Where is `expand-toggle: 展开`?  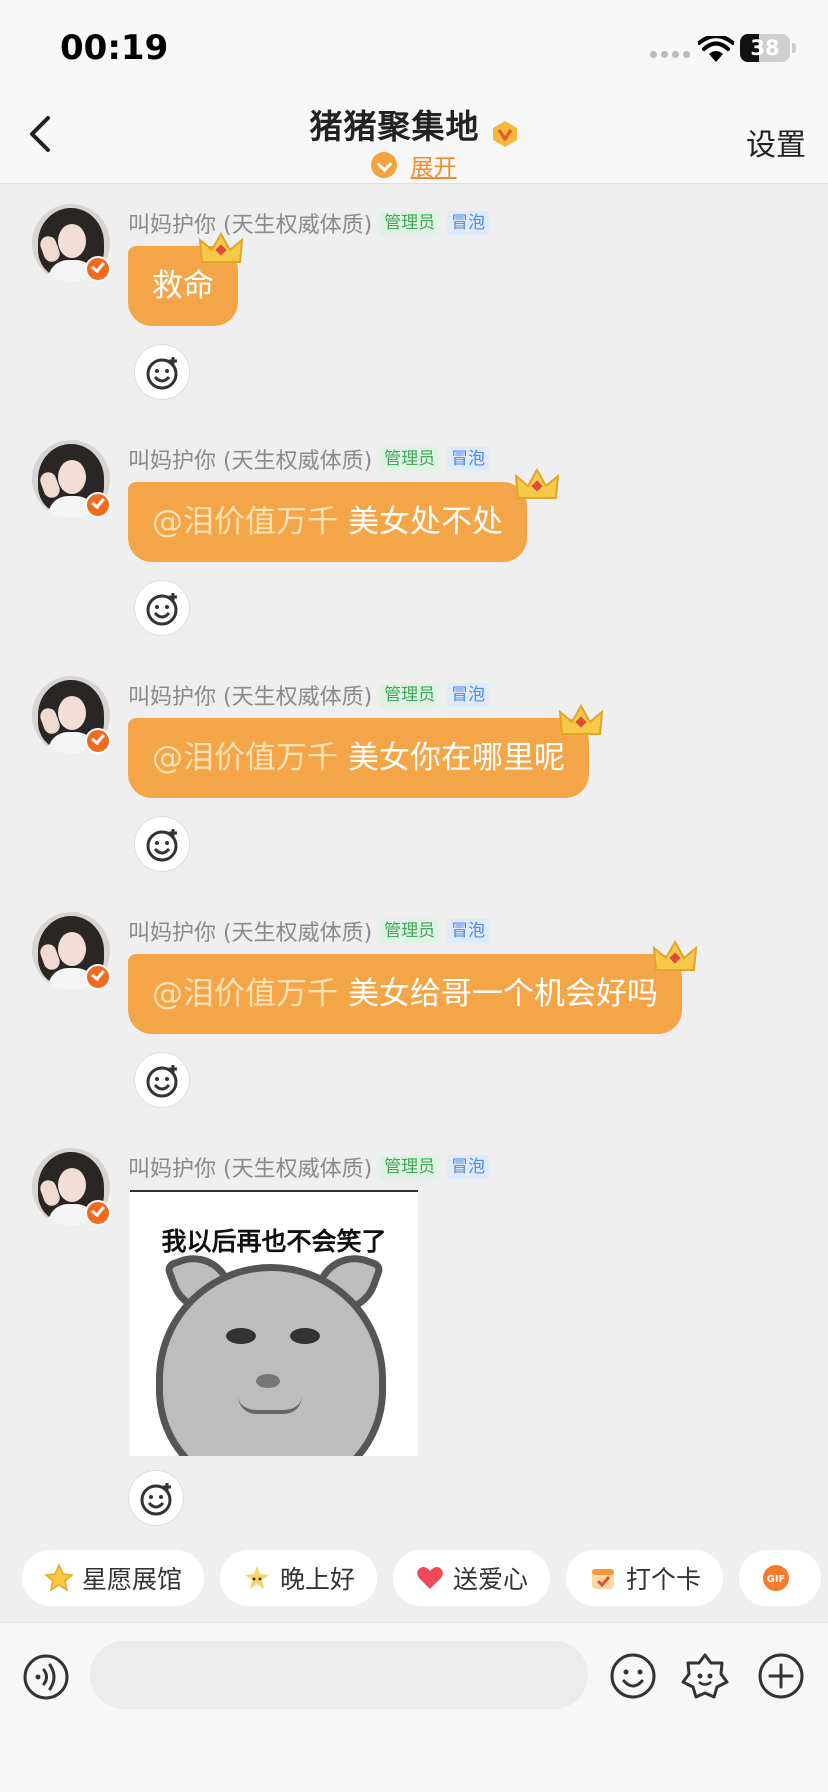
expand-toggle: 展开 is located at coordinates (414, 165).